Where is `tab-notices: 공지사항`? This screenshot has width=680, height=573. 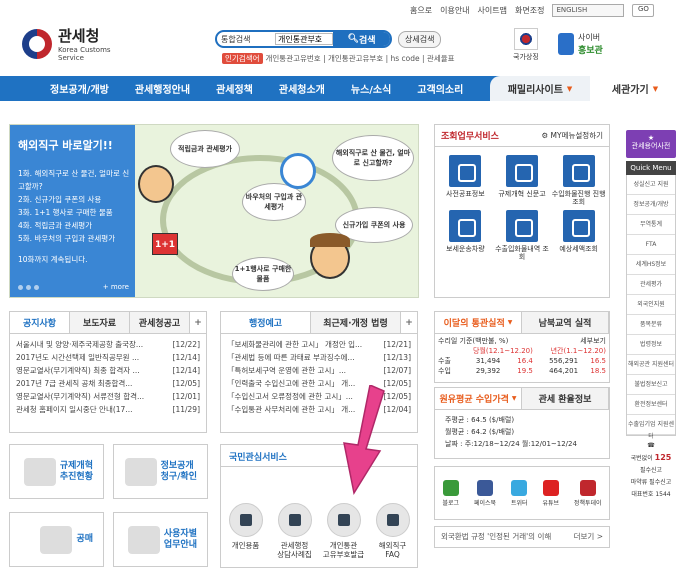
tab-notices: 공지사항 is located at coordinates (40, 322).